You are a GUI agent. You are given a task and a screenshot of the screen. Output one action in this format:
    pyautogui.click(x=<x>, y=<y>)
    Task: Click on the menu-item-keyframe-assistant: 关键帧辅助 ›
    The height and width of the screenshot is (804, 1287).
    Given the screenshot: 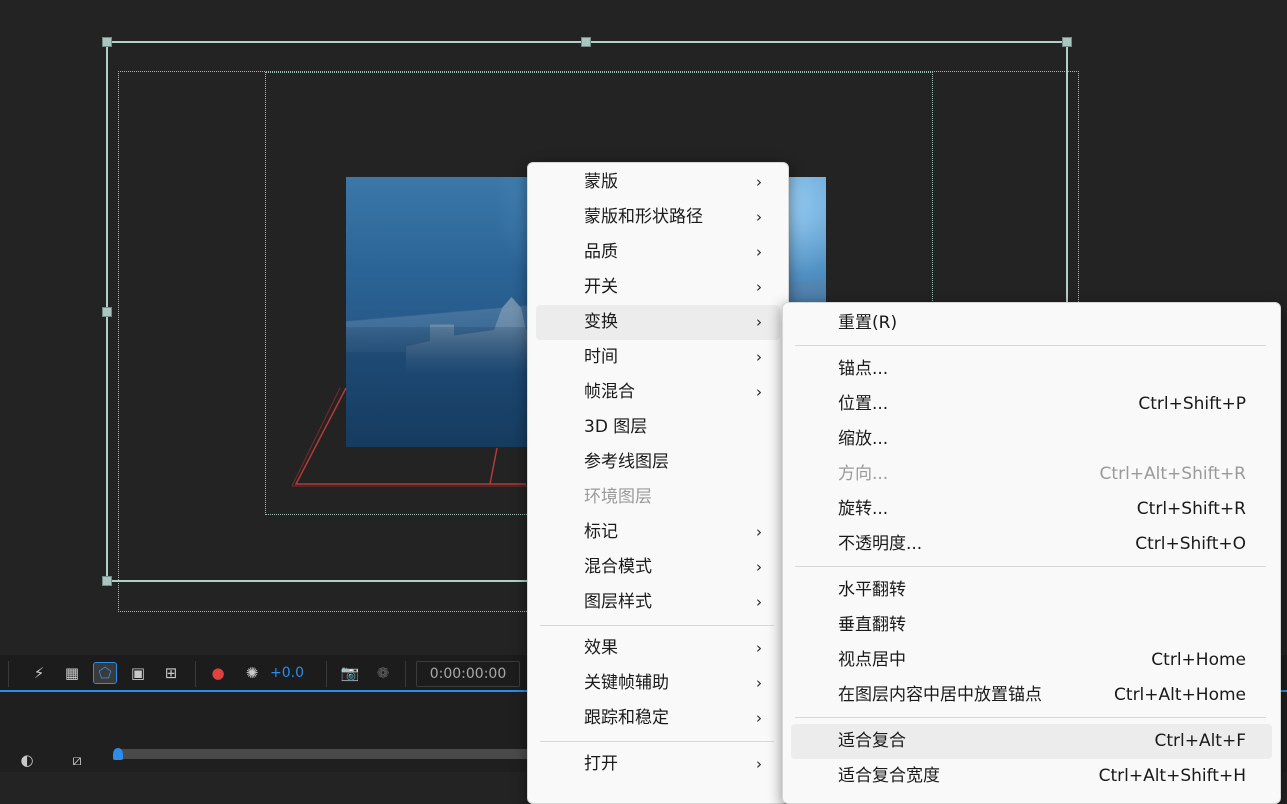 What is the action you would take?
    pyautogui.click(x=658, y=683)
    